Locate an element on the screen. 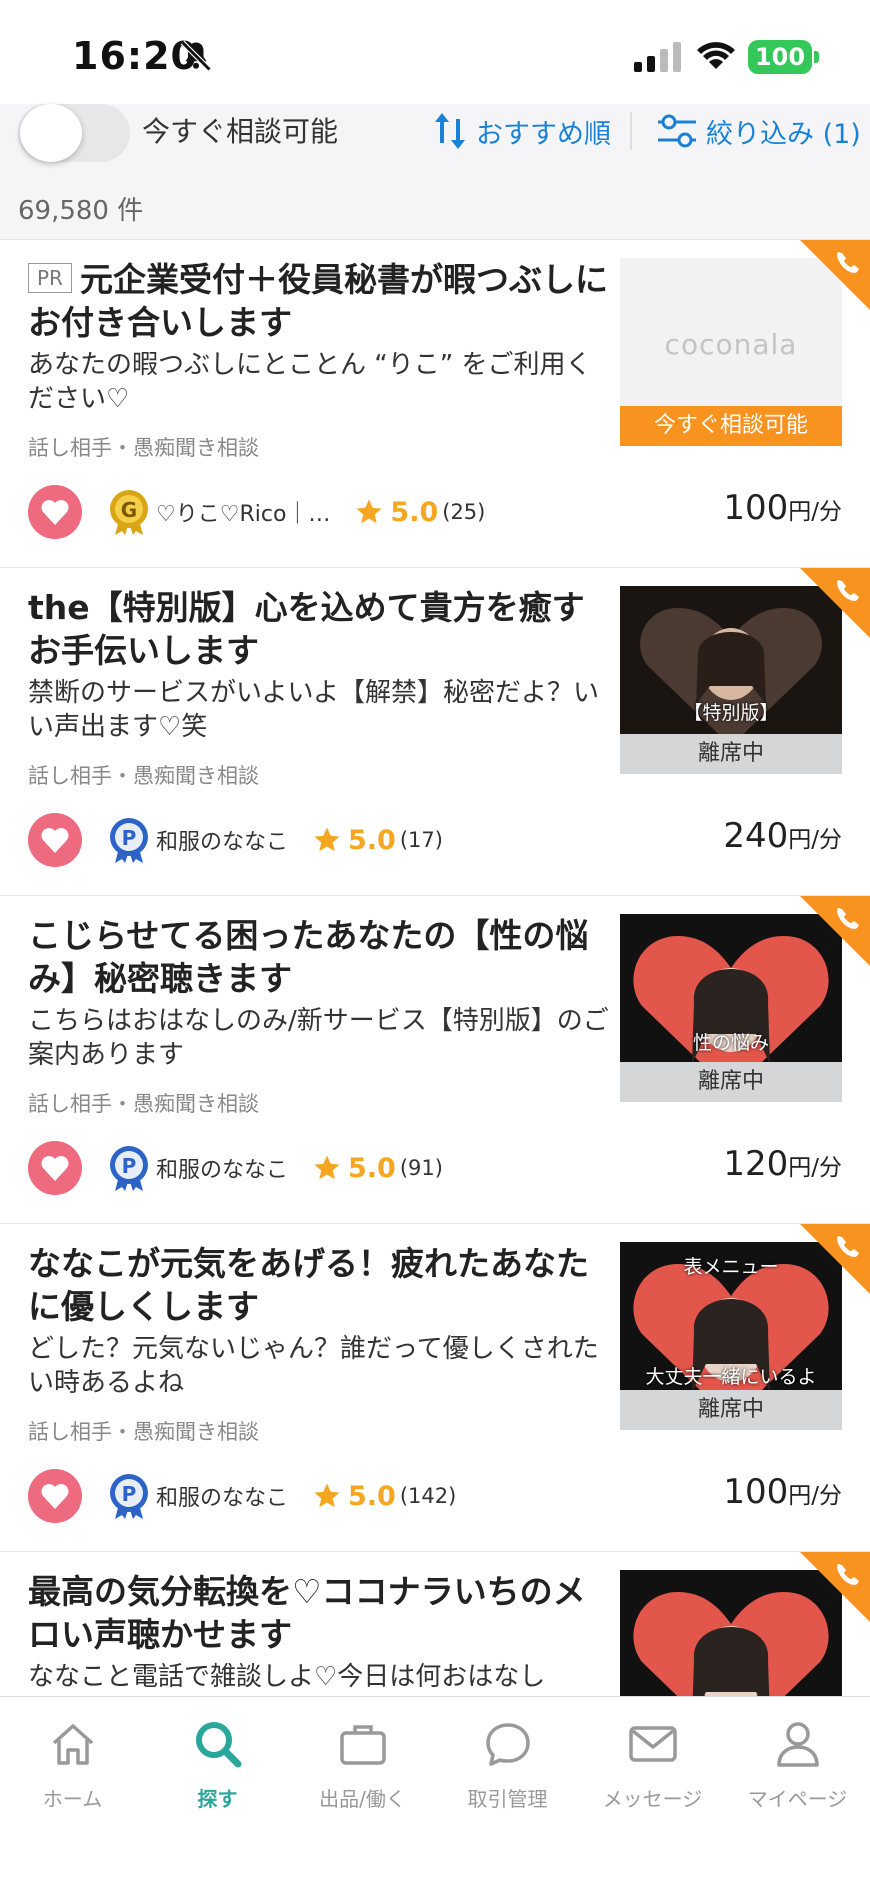 Image resolution: width=870 pixels, height=1882 pixels. user-icon is located at coordinates (797, 1744).